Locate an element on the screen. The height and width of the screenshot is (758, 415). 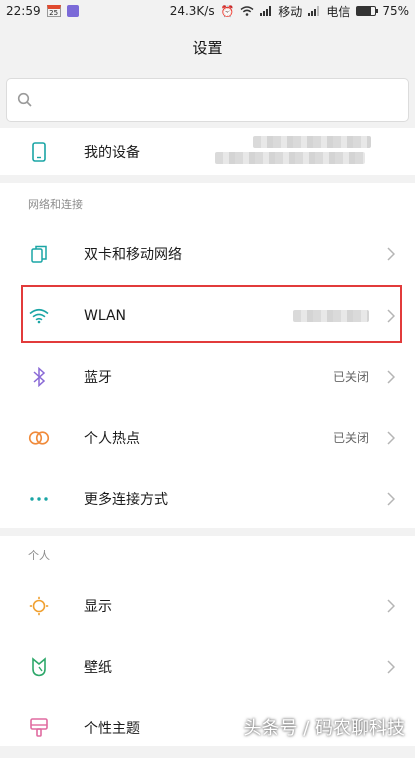
wallpaper-icon is located at coordinates (39, 667).